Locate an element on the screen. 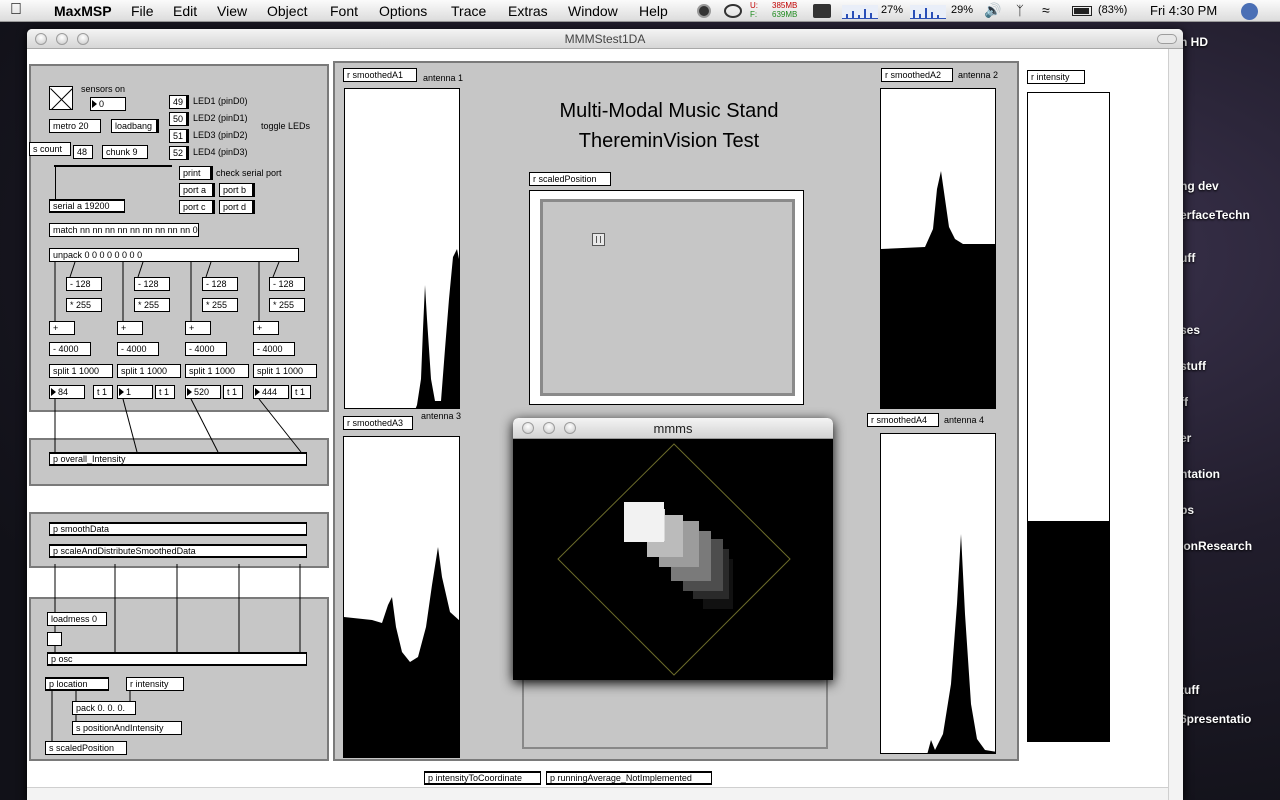 The height and width of the screenshot is (800, 1280). osc-subpatch: p osc is located at coordinates (177, 659).